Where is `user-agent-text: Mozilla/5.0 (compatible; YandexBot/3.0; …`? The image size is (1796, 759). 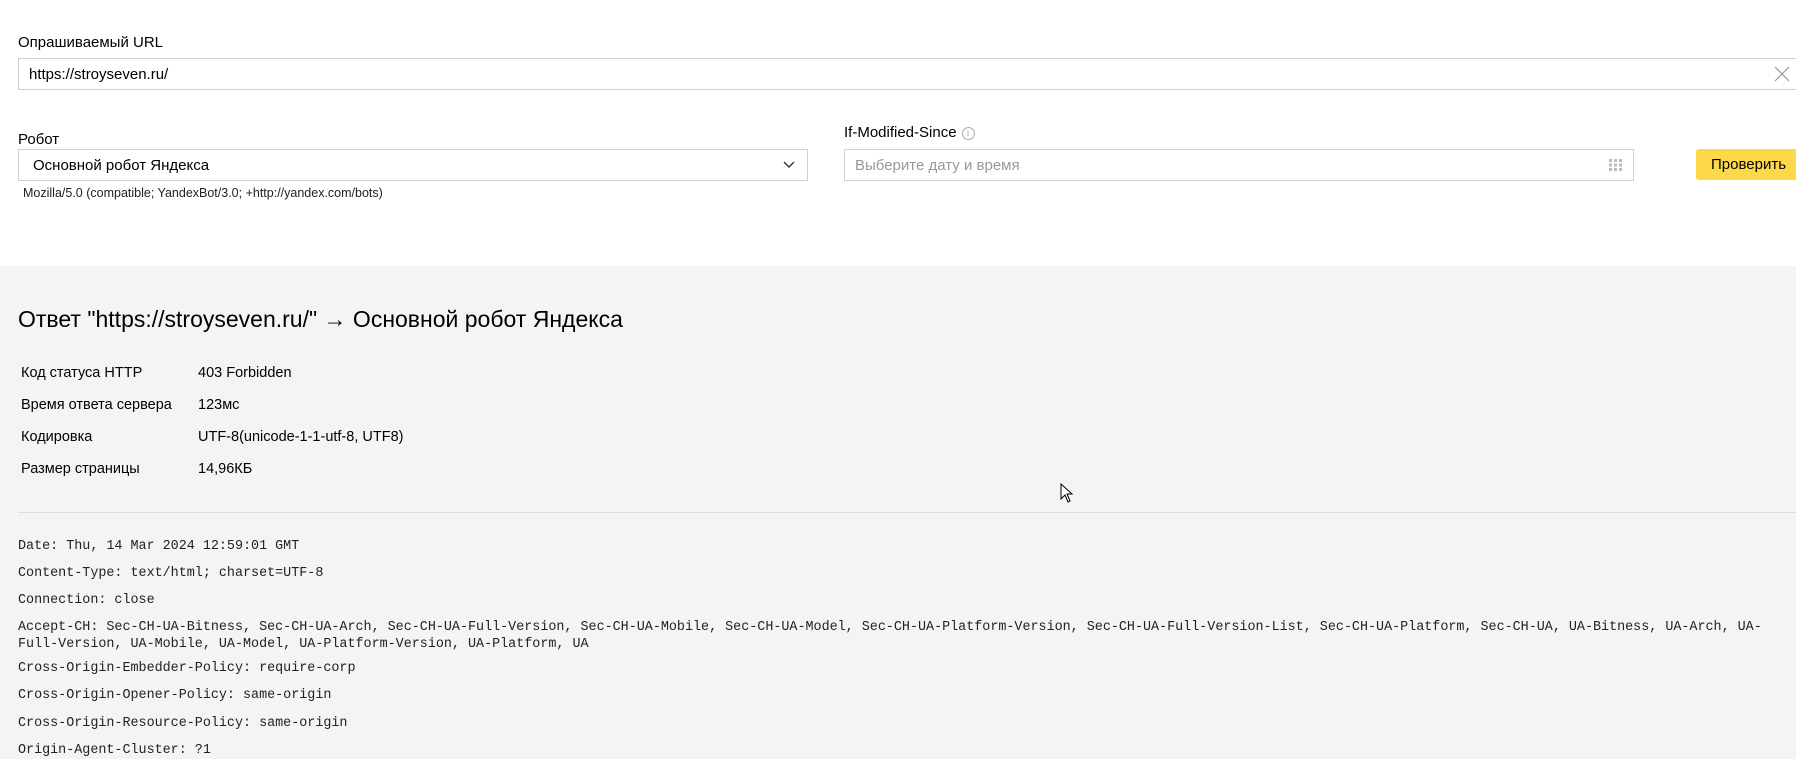
user-agent-text: Mozilla/5.0 (compatible; YandexBot/3.0; … is located at coordinates (203, 193).